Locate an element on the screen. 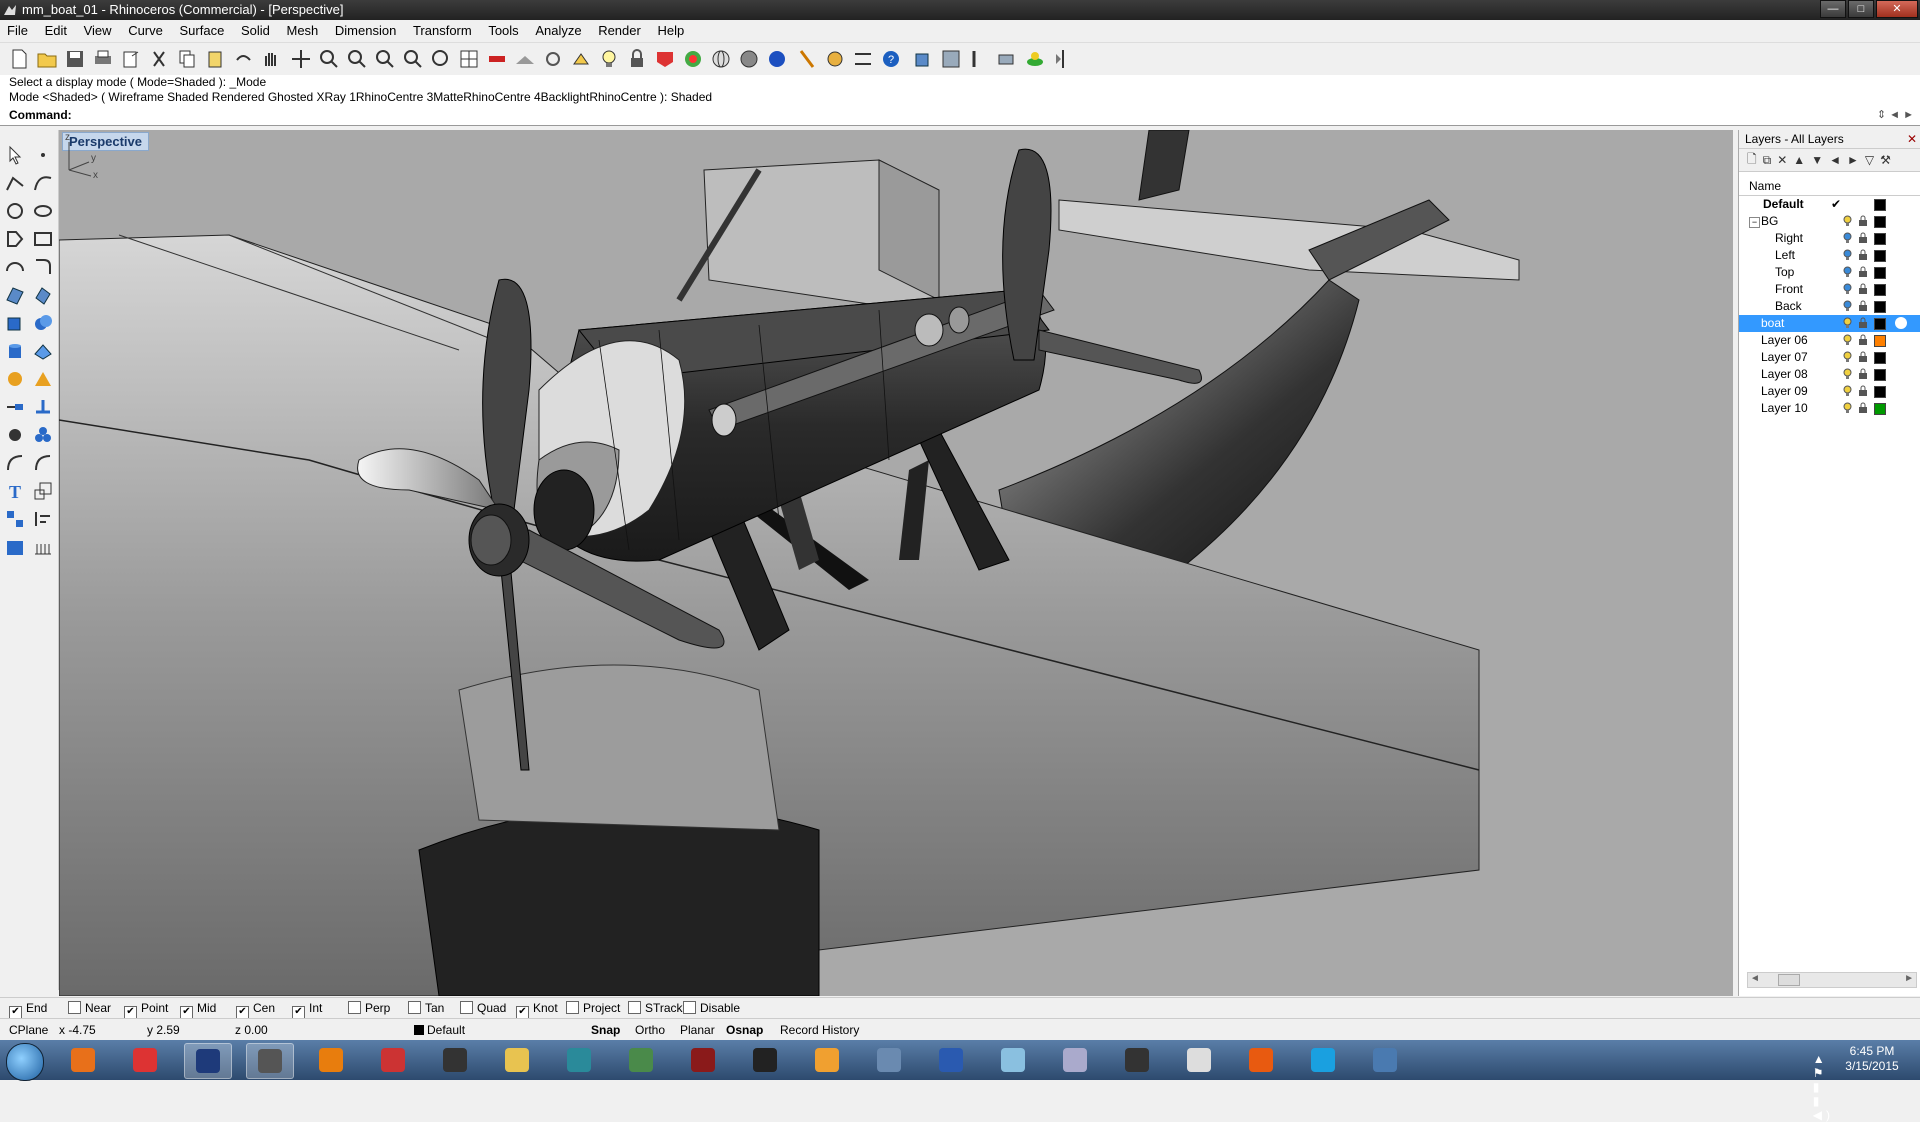 This screenshot has width=1920, height=1122. layer-row: Right is located at coordinates (1829, 238).